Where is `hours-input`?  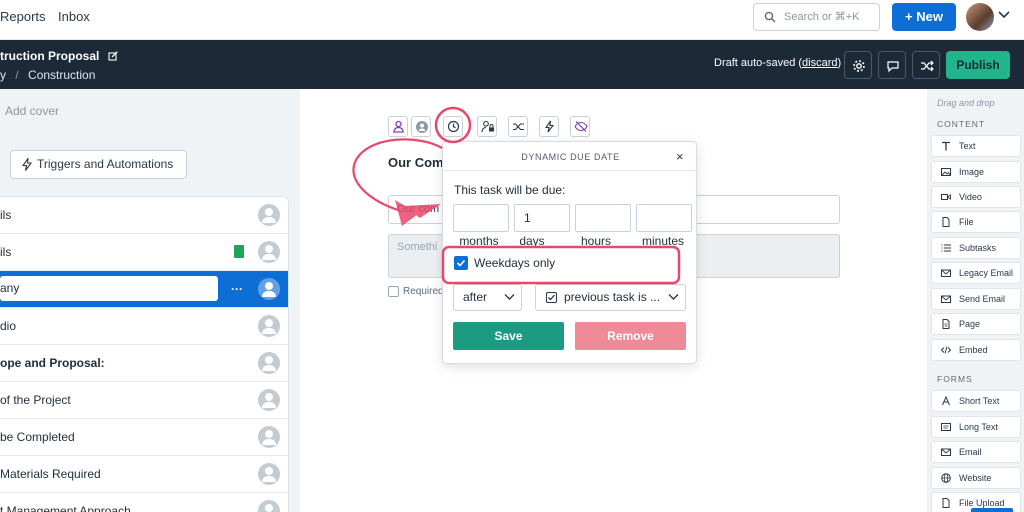
hours-input is located at coordinates (603, 218).